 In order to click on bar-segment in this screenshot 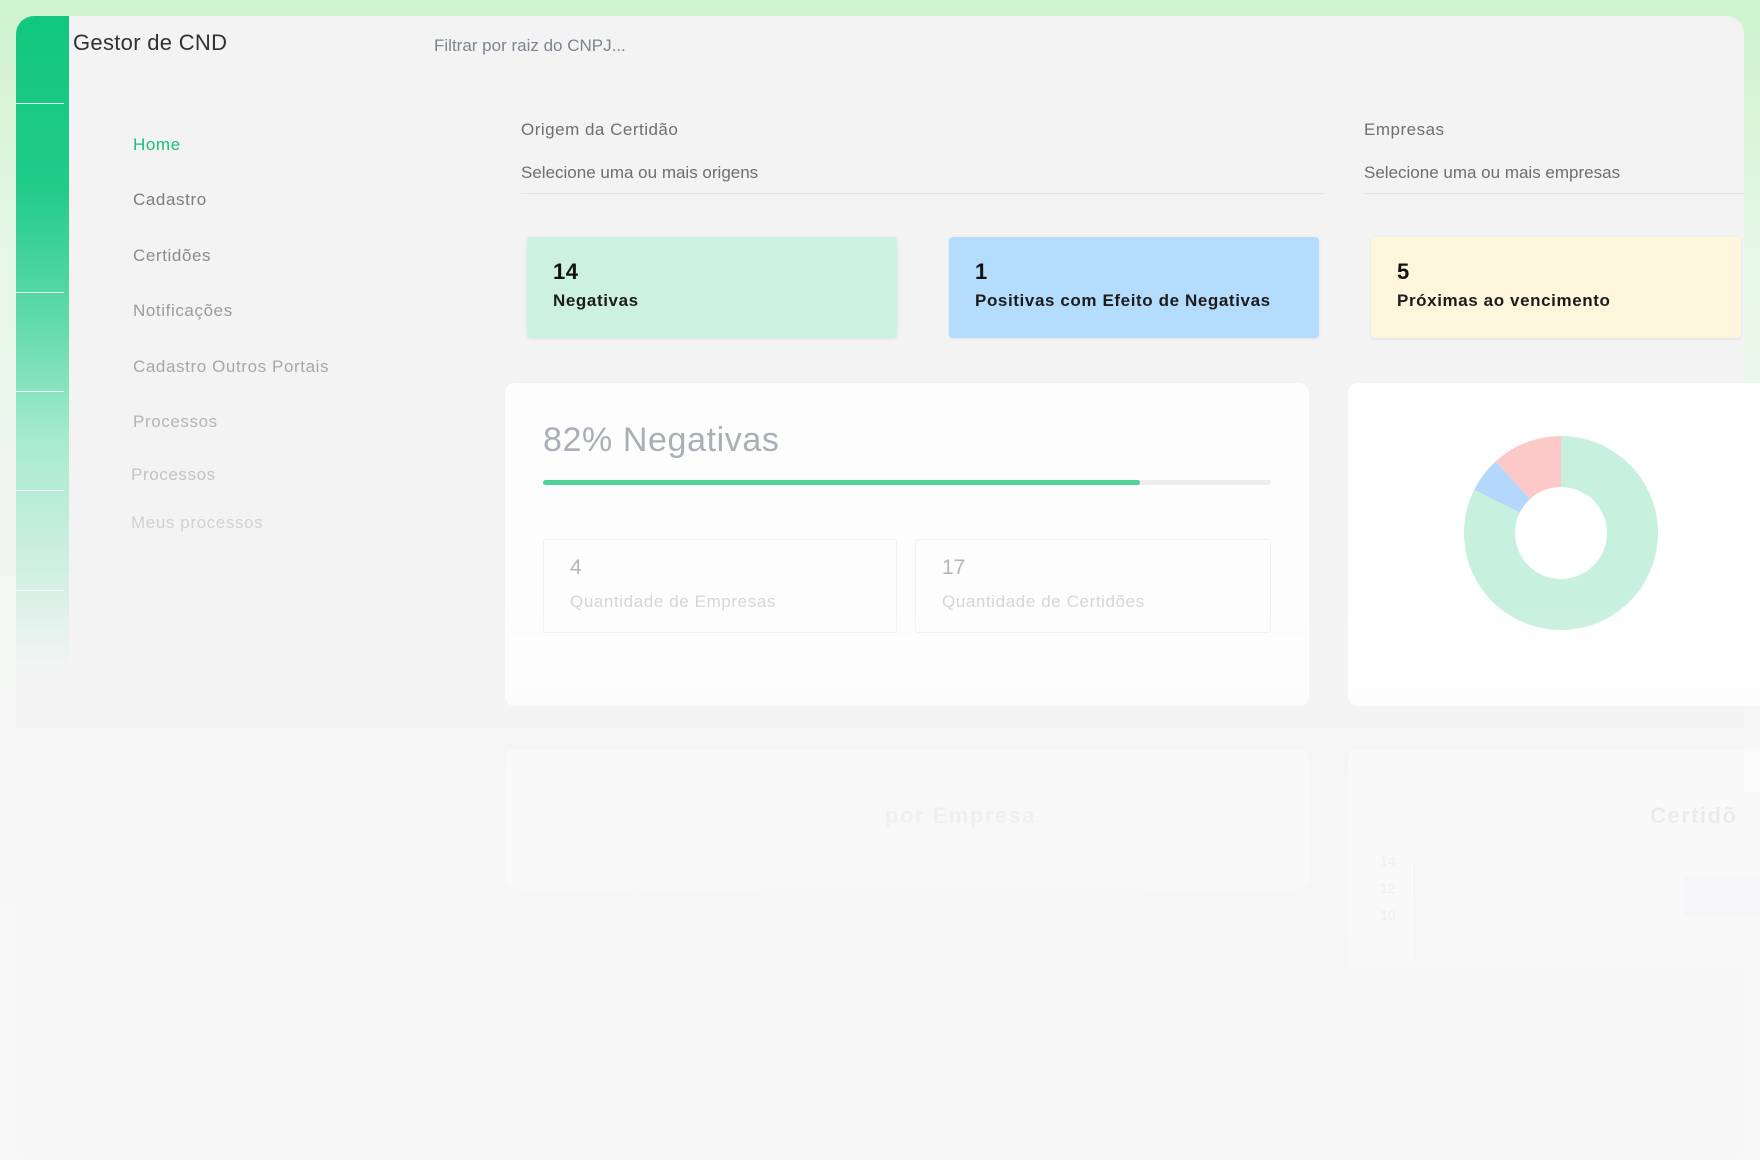, I will do `click(1722, 897)`.